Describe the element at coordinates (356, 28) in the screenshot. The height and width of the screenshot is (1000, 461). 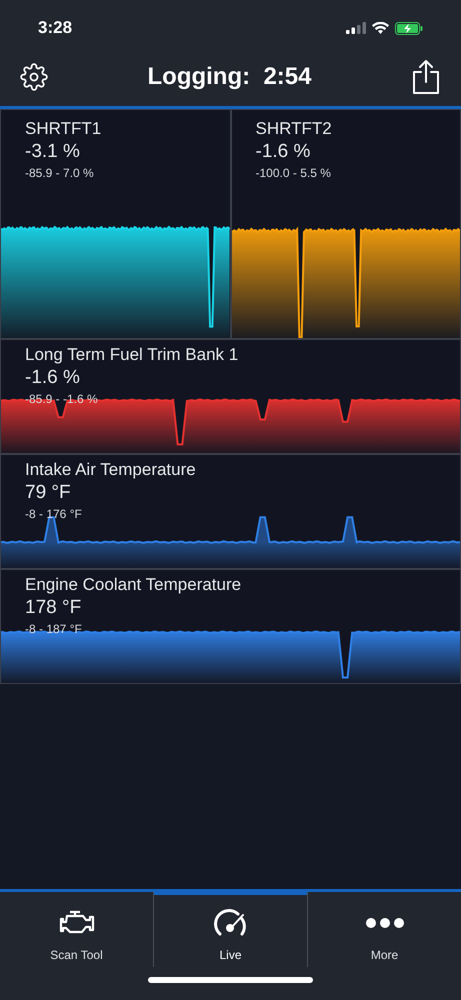
I see `signal-icon` at that location.